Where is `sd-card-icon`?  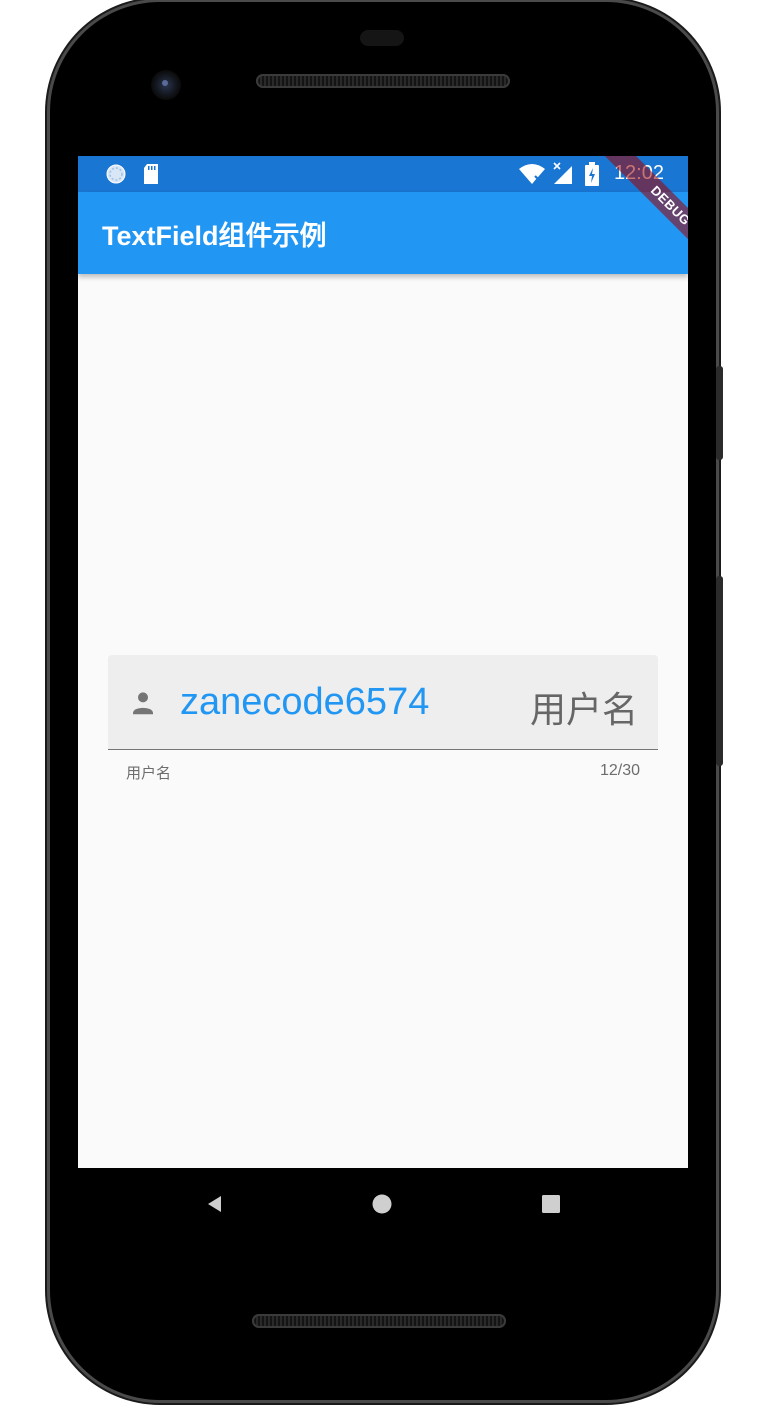
sd-card-icon is located at coordinates (151, 174).